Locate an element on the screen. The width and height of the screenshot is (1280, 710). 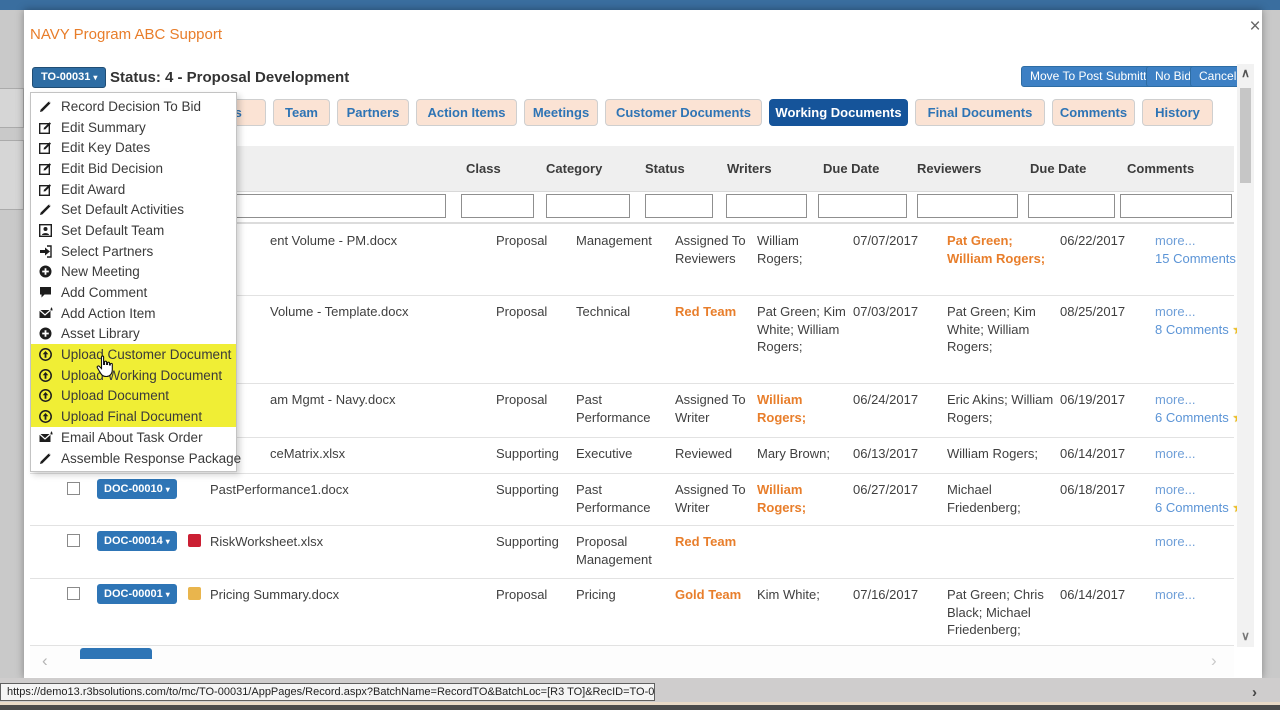
menu-item-assemble-response-package: Assemble Response Package is located at coordinates (136, 458).